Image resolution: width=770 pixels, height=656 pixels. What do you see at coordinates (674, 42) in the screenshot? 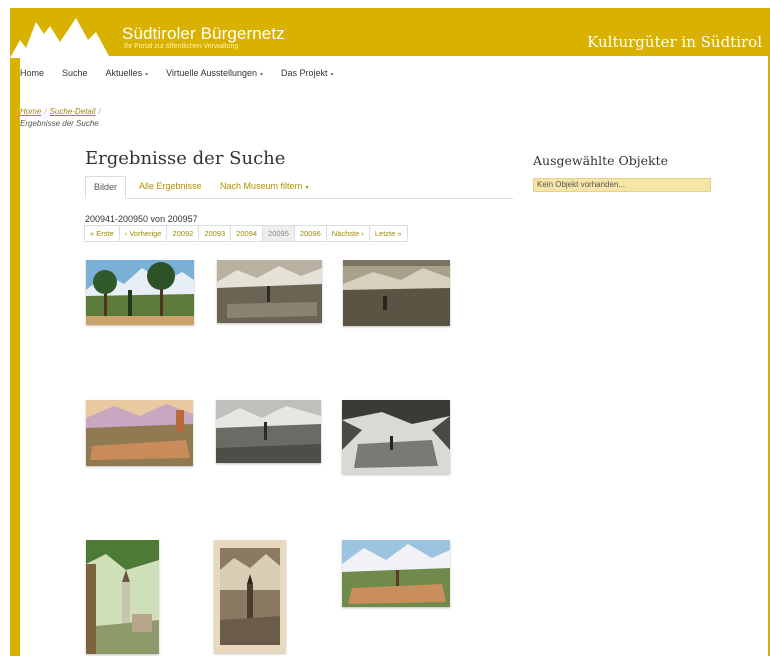
I see `site-title: Kulturgüter in Südtirol` at bounding box center [674, 42].